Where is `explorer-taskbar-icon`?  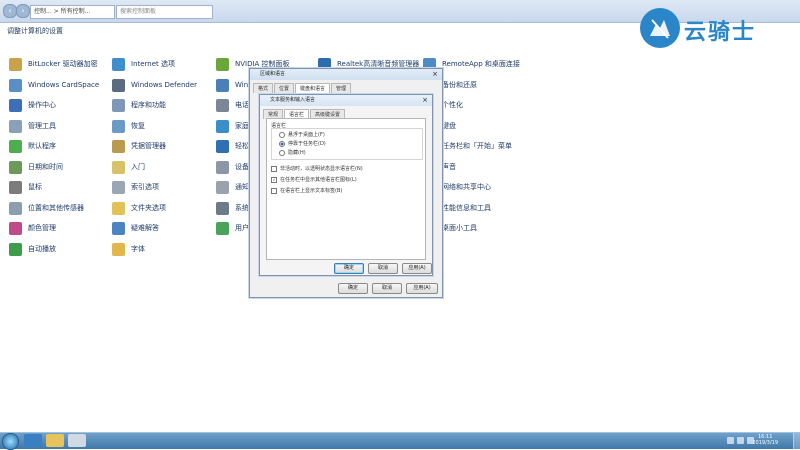 explorer-taskbar-icon is located at coordinates (55, 440).